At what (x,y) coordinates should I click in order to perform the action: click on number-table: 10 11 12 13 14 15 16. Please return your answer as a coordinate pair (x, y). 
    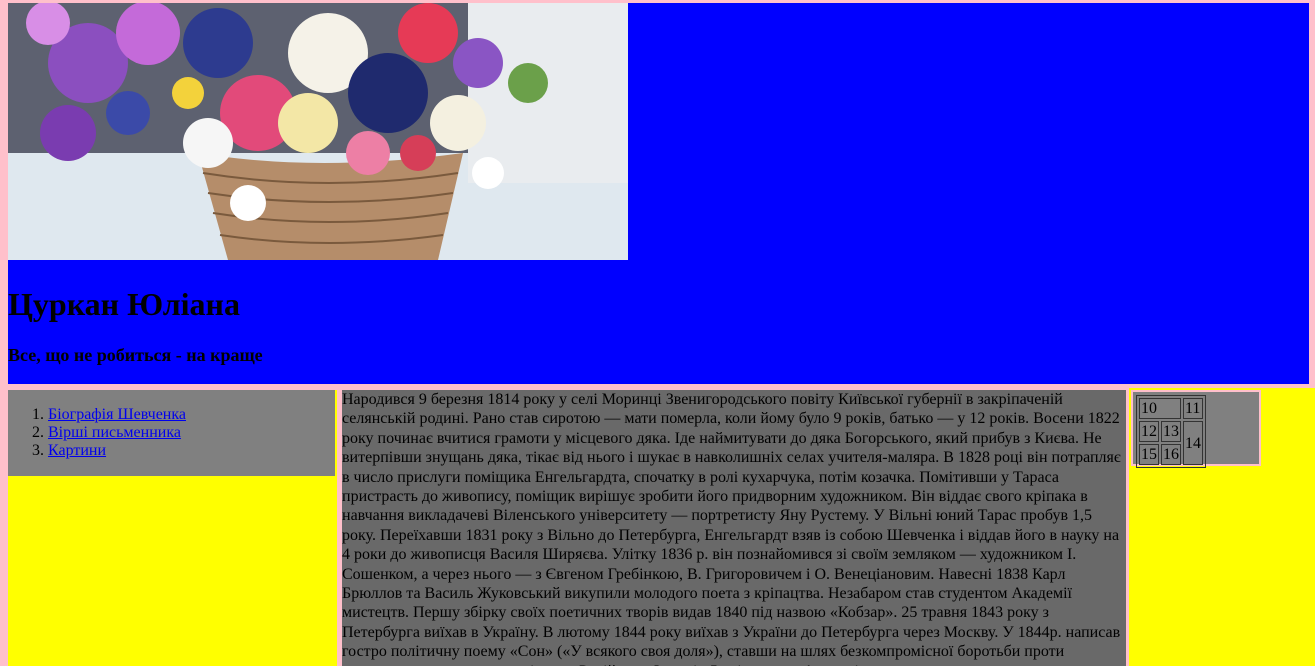
    Looking at the image, I should click on (1171, 431).